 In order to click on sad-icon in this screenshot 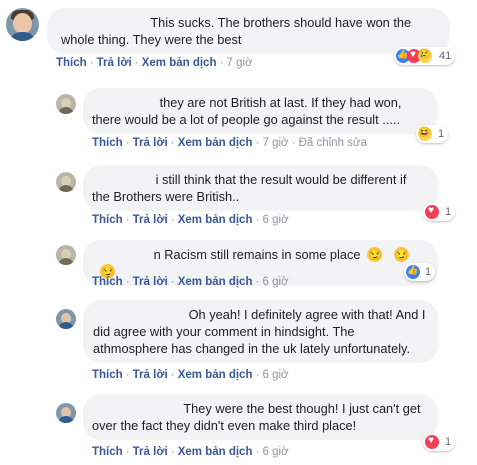, I will do `click(425, 56)`.